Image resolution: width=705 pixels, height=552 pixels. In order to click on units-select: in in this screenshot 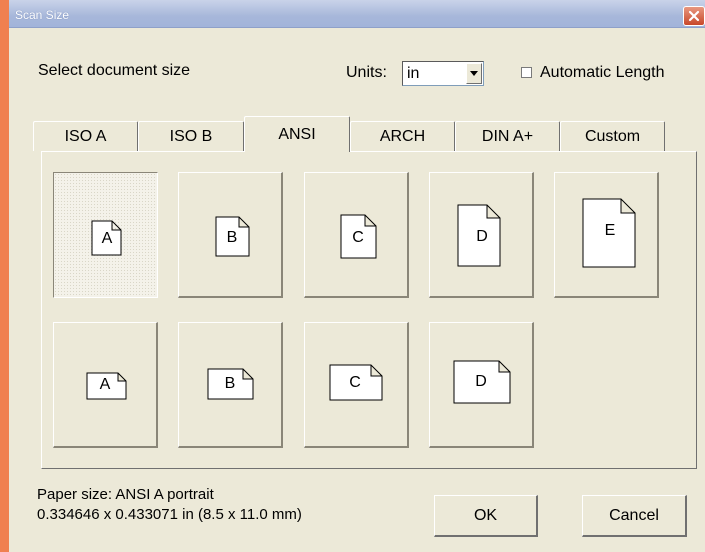, I will do `click(443, 73)`.